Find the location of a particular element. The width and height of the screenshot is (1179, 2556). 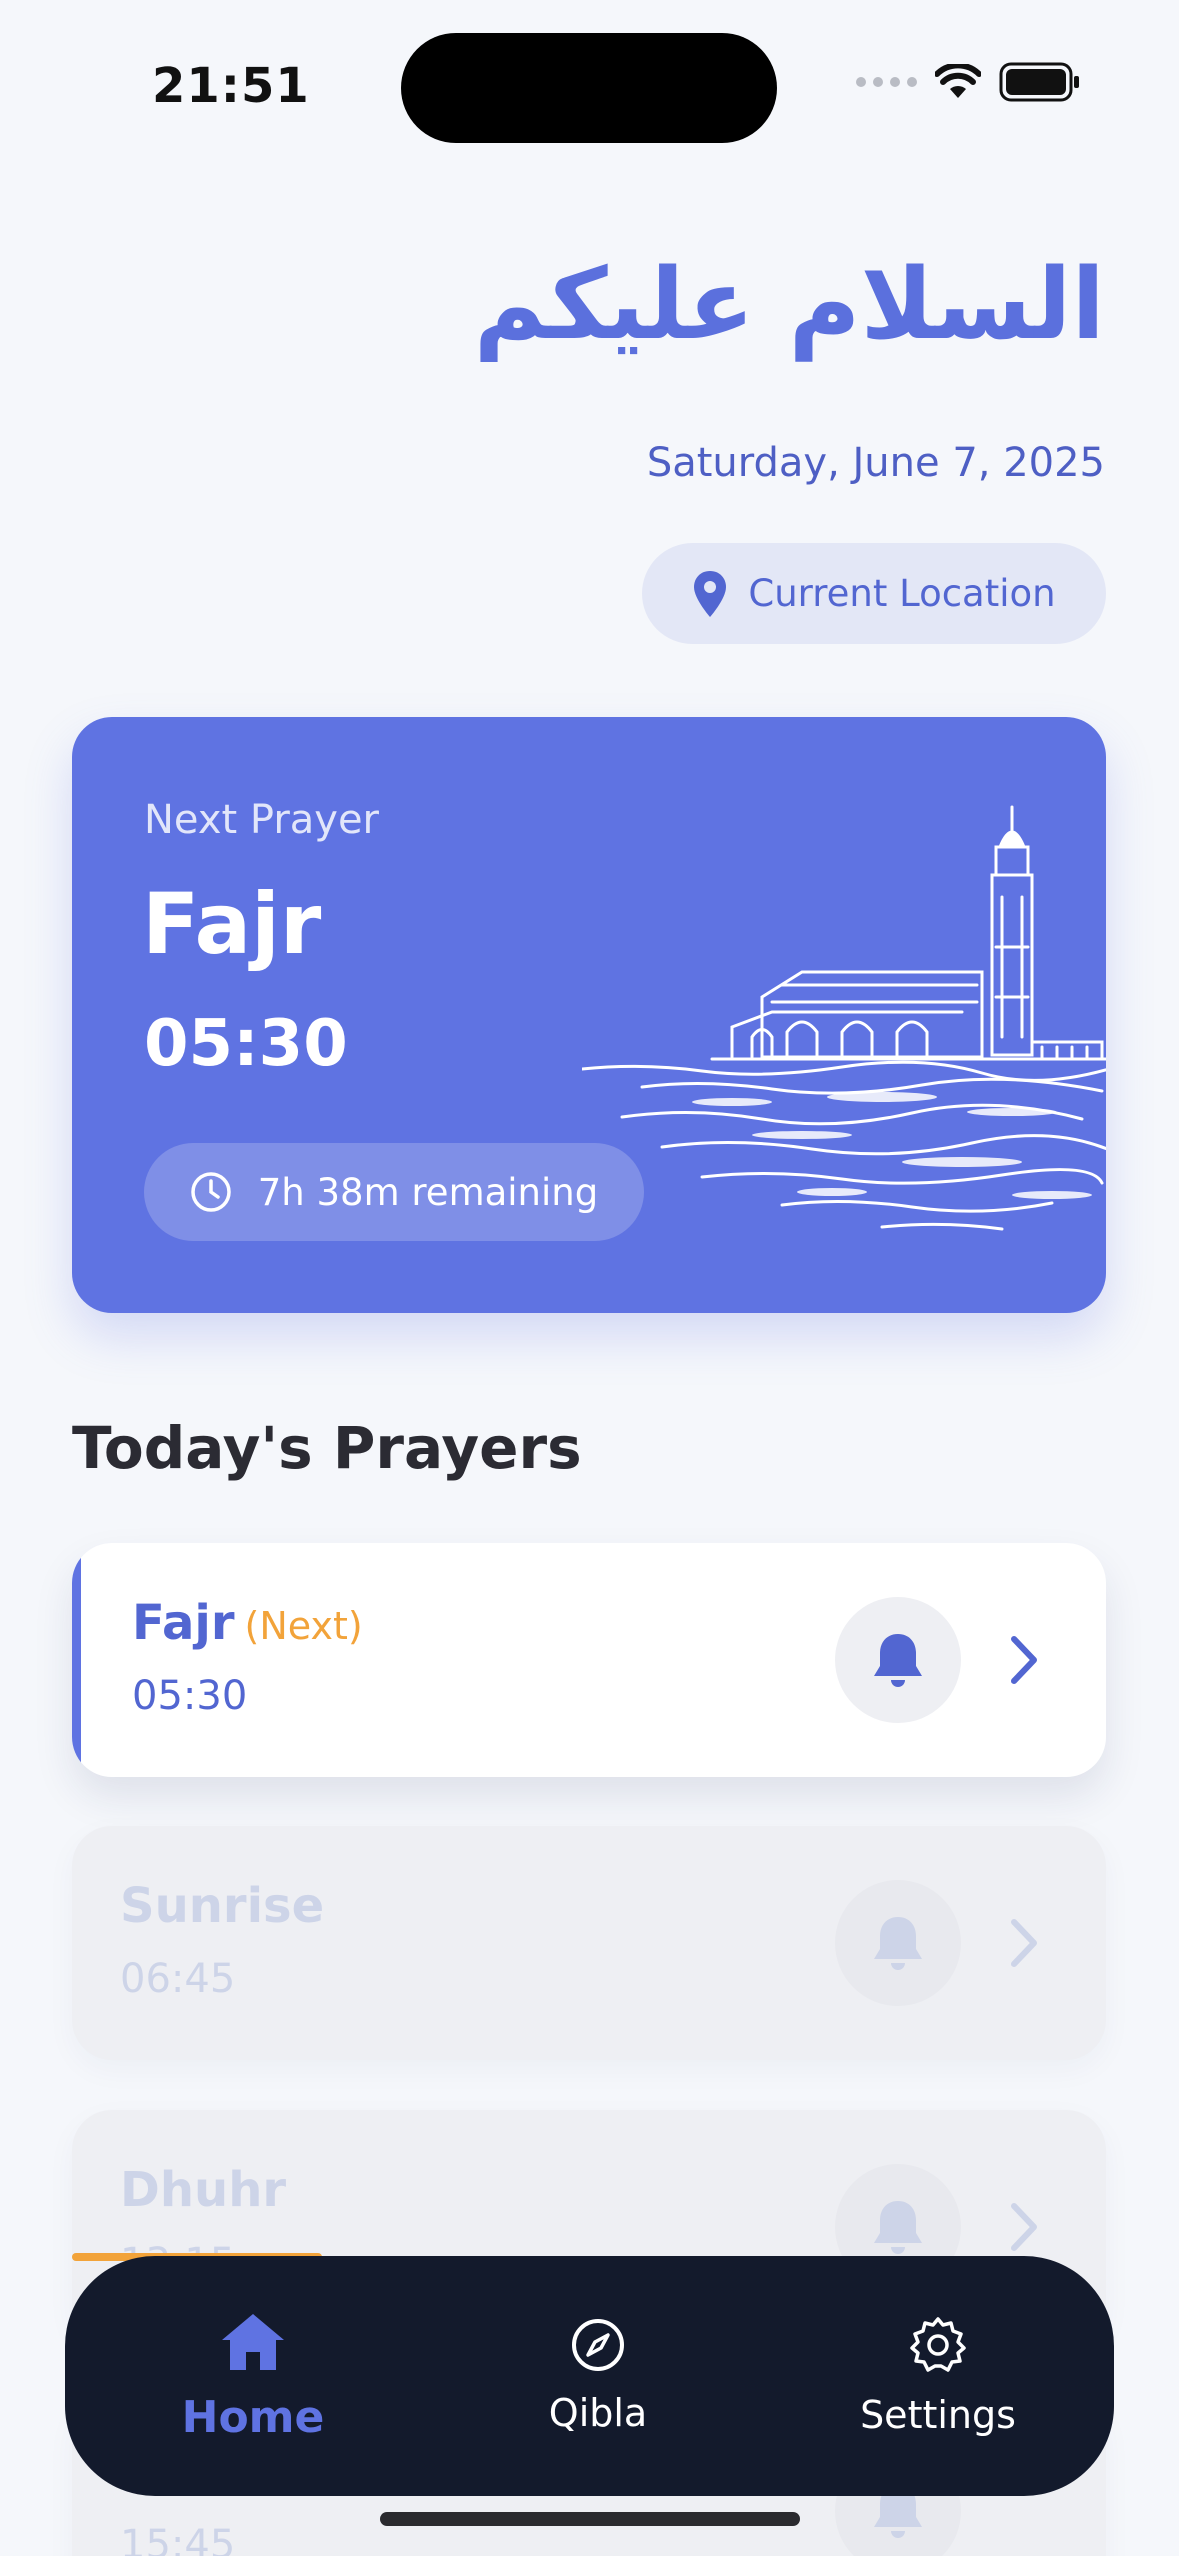

bottom-tab-bar: Home Qibla Settings is located at coordinates (589, 2376).